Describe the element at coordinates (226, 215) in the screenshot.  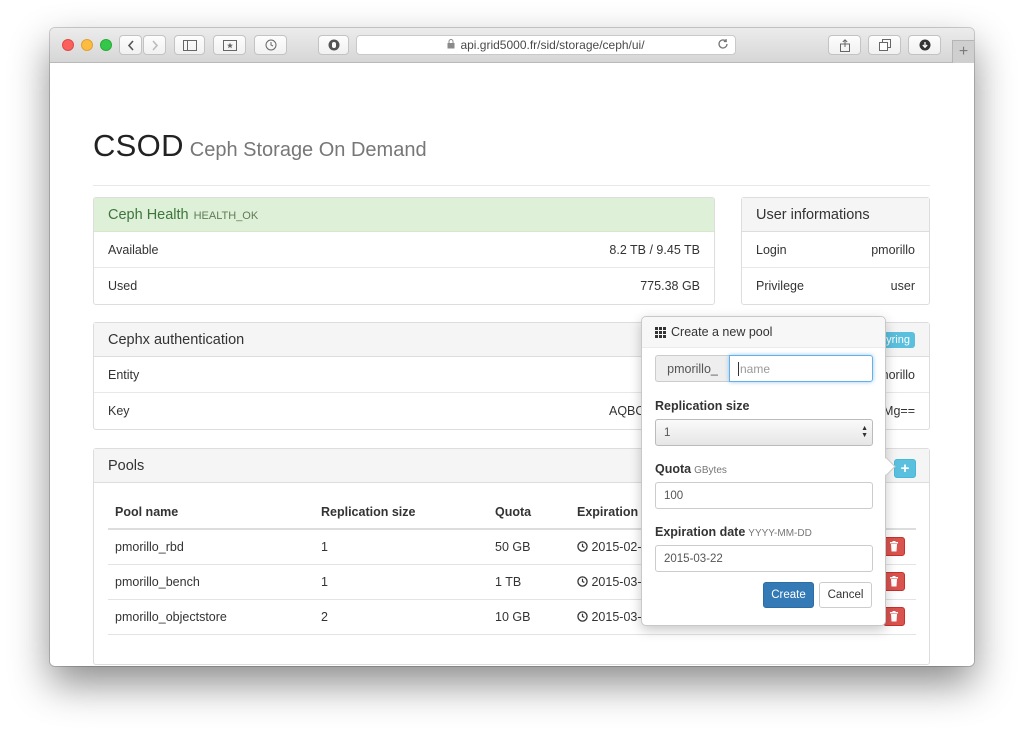
I see `health-status-badge: HEALTH_OK` at that location.